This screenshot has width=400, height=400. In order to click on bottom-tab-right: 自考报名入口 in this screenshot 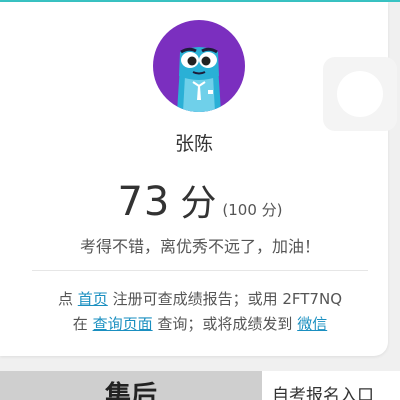, I will do `click(331, 385)`.